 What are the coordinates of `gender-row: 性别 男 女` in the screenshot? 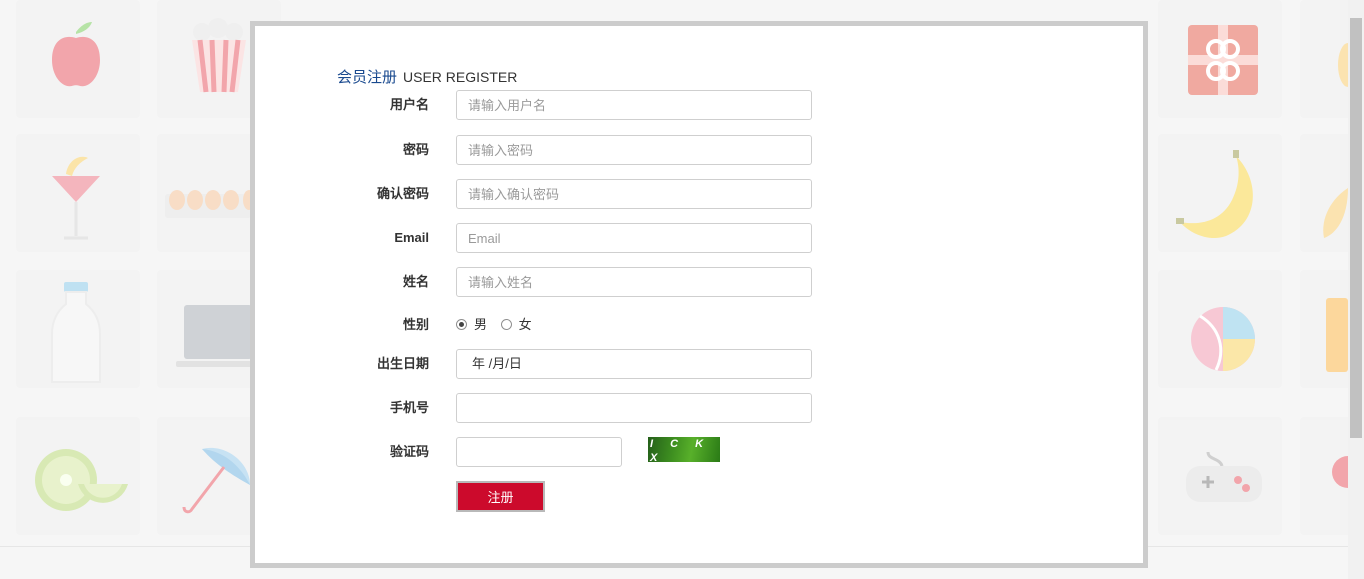 It's located at (555, 325).